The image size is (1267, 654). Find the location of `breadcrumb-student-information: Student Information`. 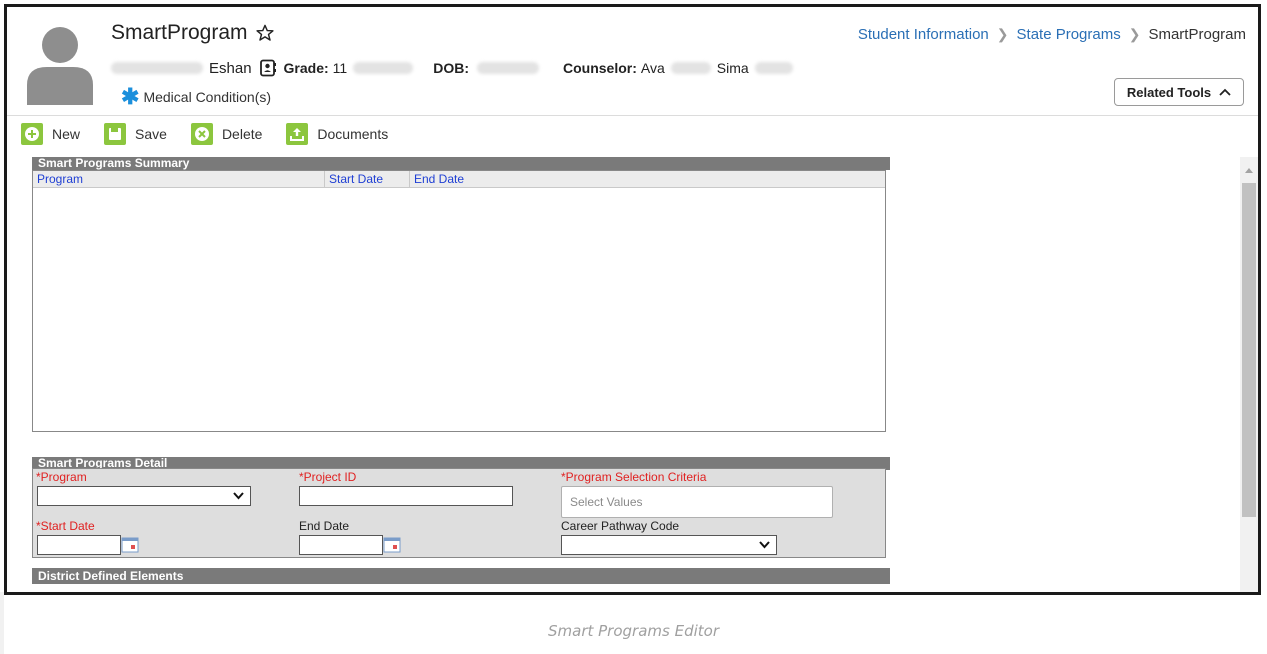

breadcrumb-student-information: Student Information is located at coordinates (923, 34).